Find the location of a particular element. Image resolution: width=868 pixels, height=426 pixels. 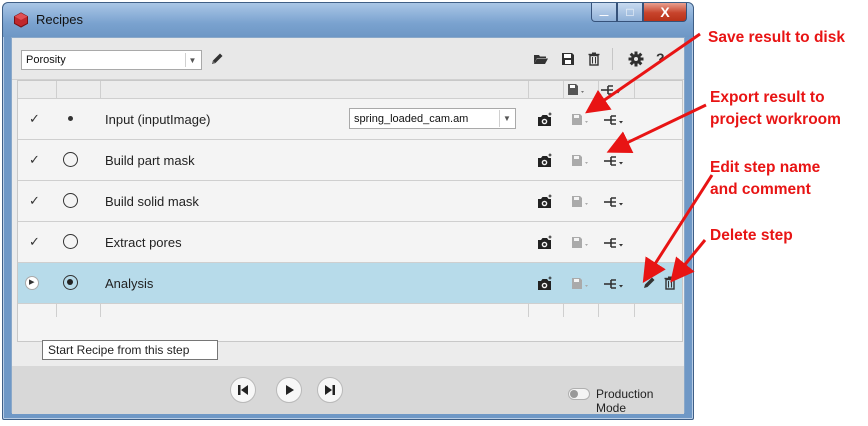

bottom-bar: Production Mode is located at coordinates (348, 390).